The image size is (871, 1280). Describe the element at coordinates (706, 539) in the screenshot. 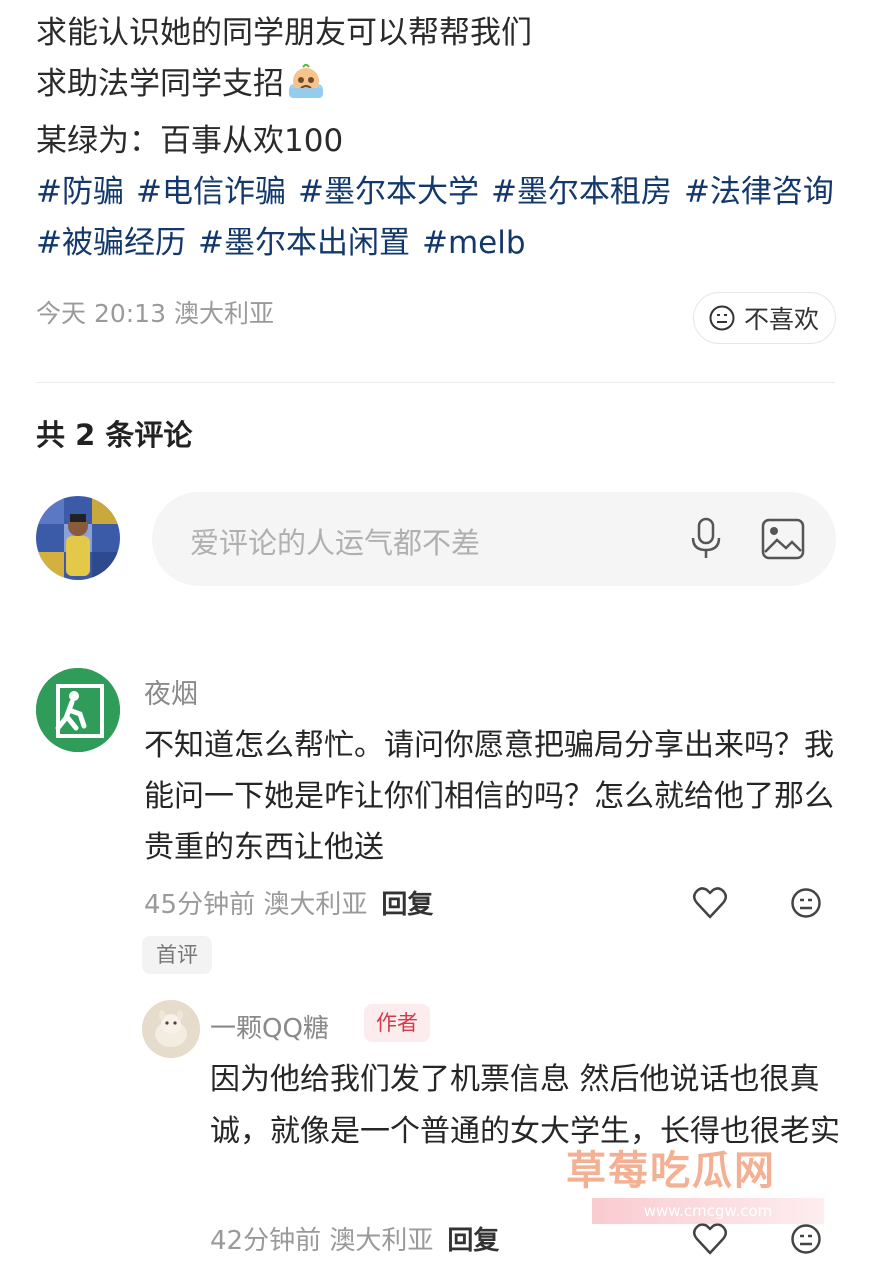

I see `microphone-icon` at that location.